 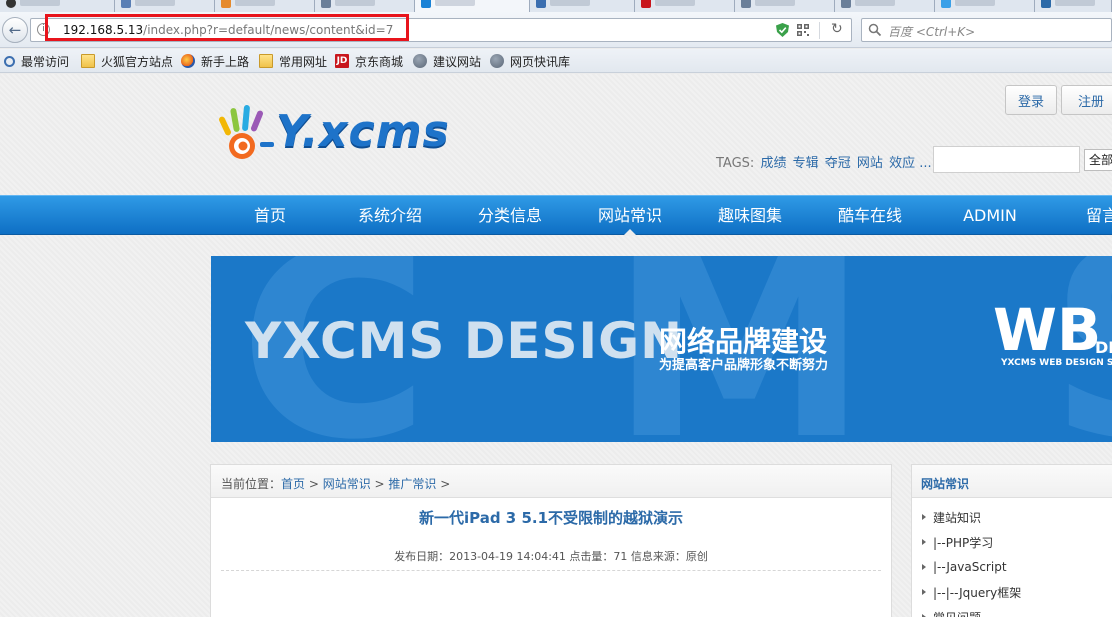 What do you see at coordinates (986, 30) in the screenshot?
I see `browser-search-box: 百度 <Ctrl+K>` at bounding box center [986, 30].